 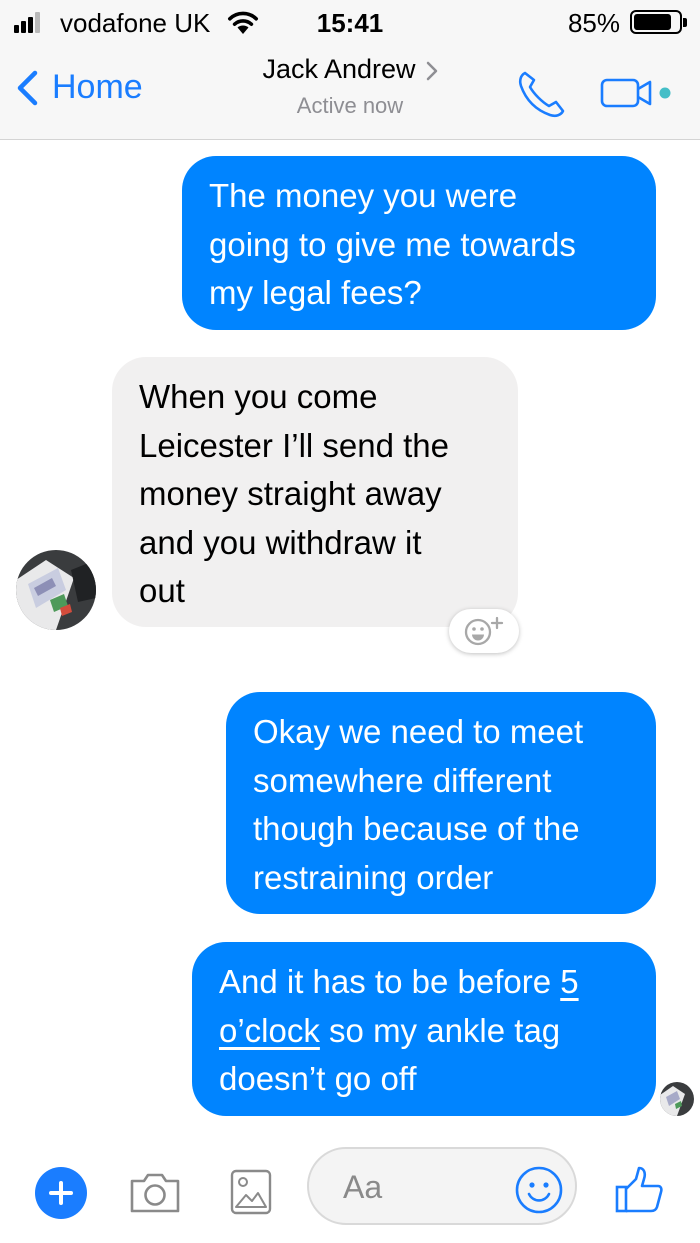 What do you see at coordinates (155, 1193) in the screenshot?
I see `camera-icon` at bounding box center [155, 1193].